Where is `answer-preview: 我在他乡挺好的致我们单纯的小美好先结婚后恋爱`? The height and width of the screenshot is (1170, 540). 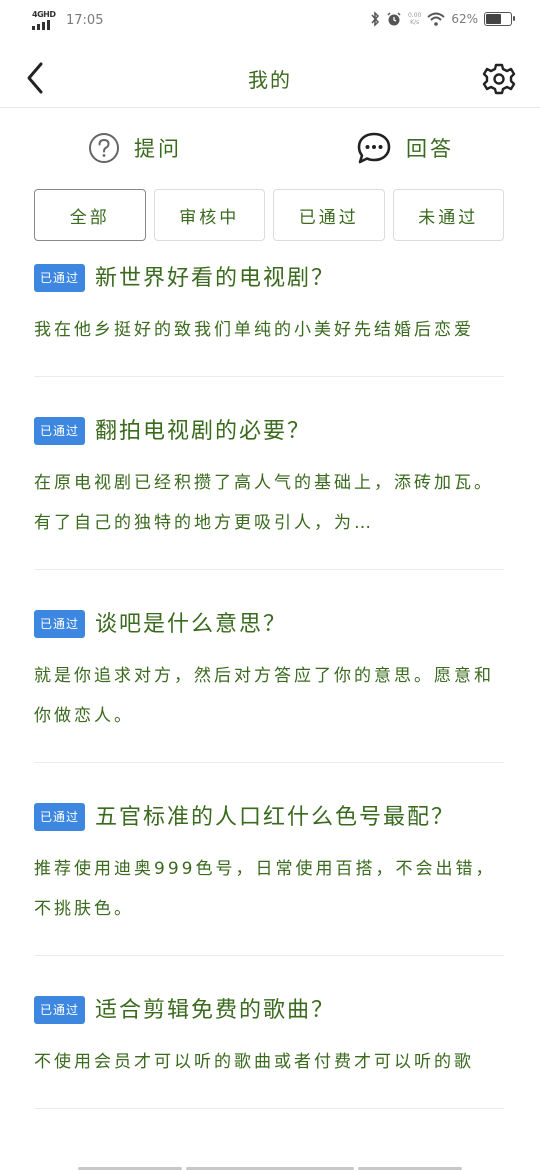 answer-preview: 我在他乡挺好的致我们单纯的小美好先结婚后恋爱 is located at coordinates (254, 330).